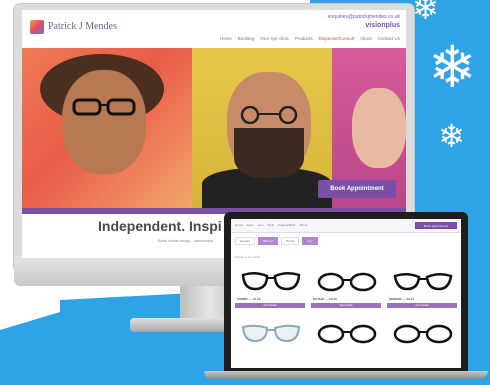 Image resolution: width=490 pixels, height=385 pixels. I want to click on nav-item: Contact Us, so click(389, 38).